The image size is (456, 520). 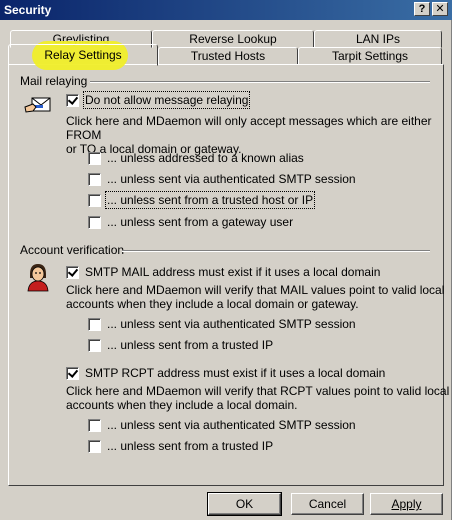 What do you see at coordinates (94, 200) in the screenshot?
I see `trusted-host-checkbox` at bounding box center [94, 200].